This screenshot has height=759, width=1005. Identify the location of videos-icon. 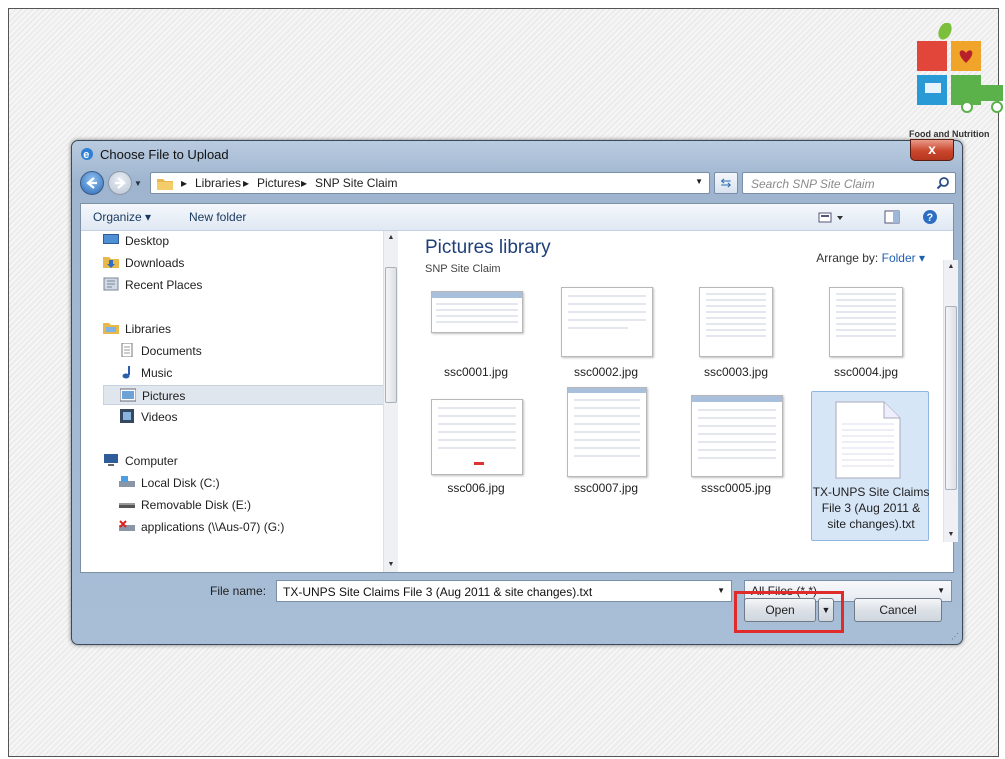
(127, 416).